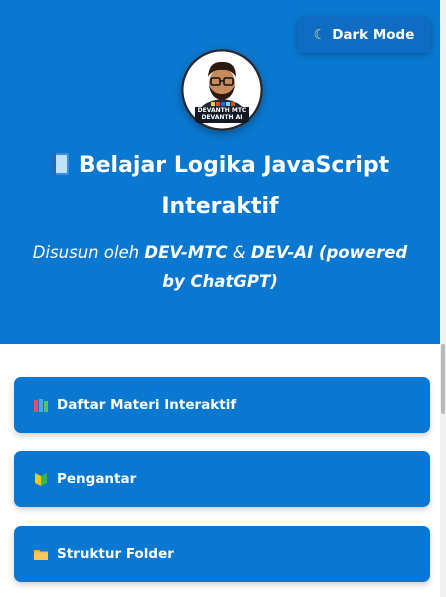  Describe the element at coordinates (222, 479) in the screenshot. I see `menu-item-pengantar: Pengantar` at that location.